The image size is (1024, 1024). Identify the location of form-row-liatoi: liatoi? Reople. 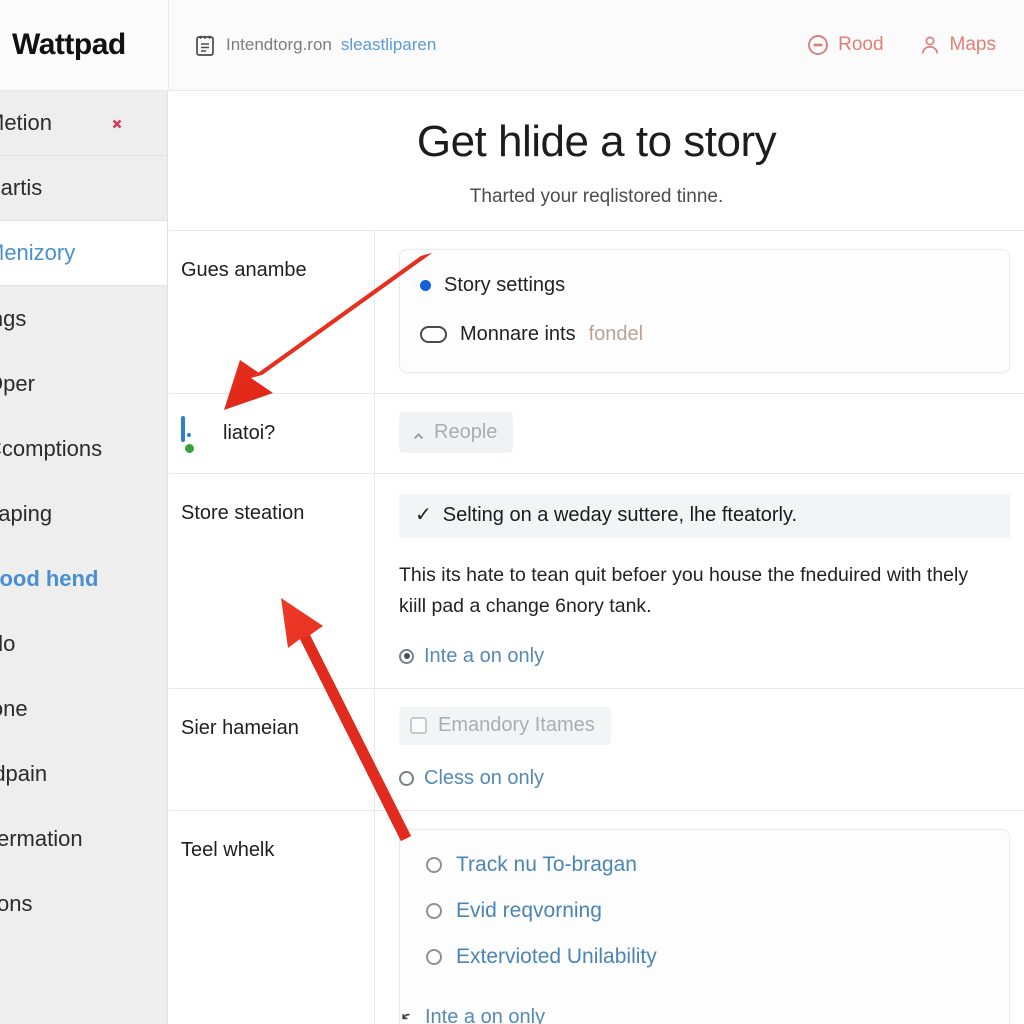
(596, 432).